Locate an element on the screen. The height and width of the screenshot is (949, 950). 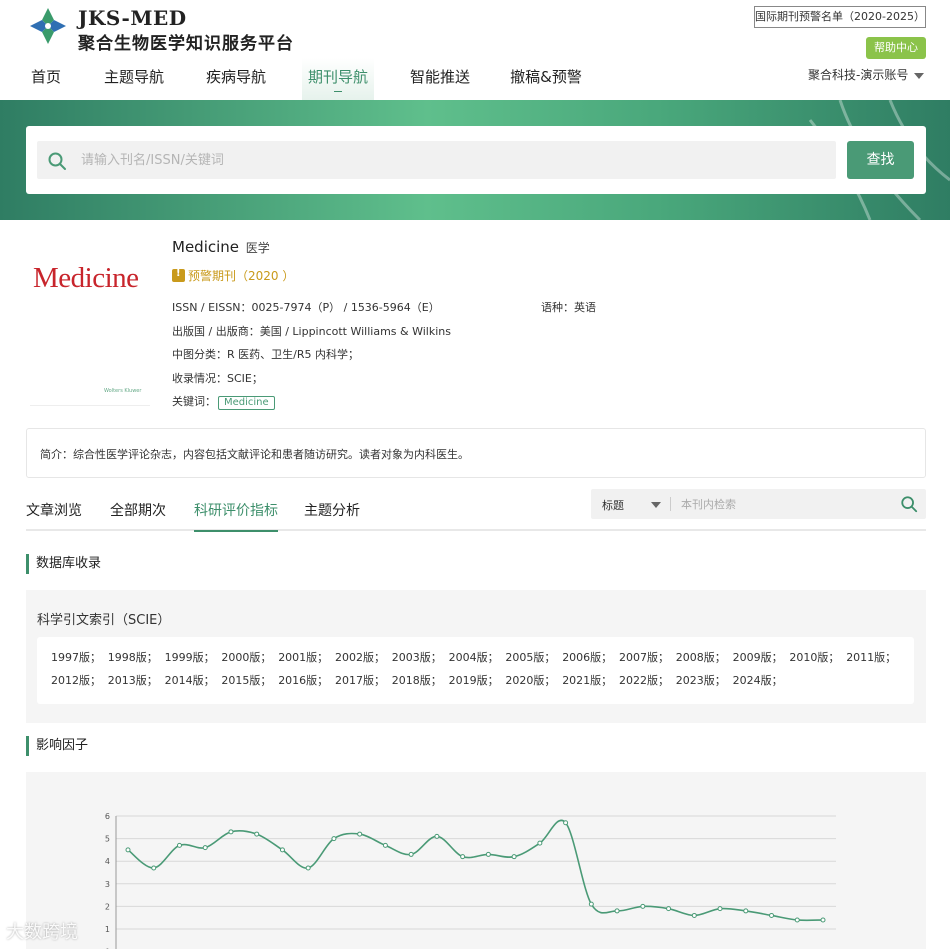
search-icon is located at coordinates (909, 504).